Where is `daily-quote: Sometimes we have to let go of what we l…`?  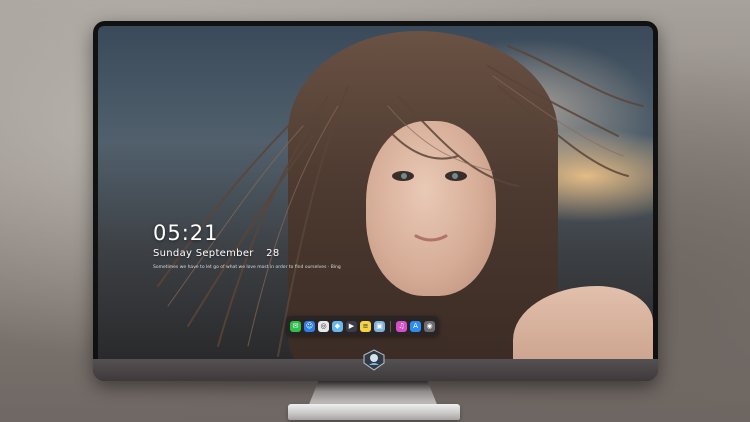 daily-quote: Sometimes we have to let go of what we l… is located at coordinates (247, 267).